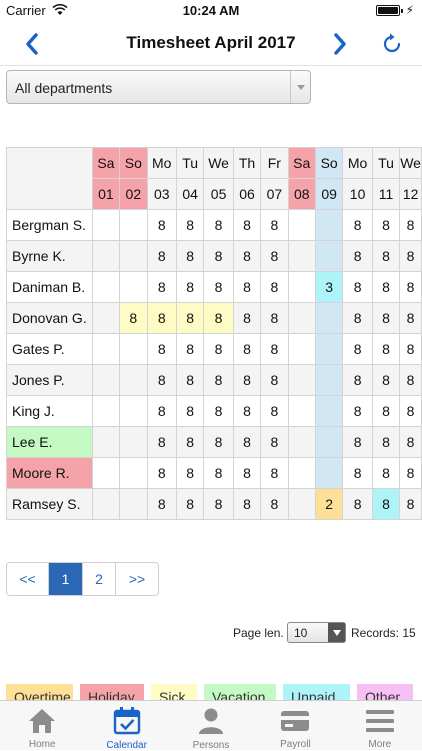 This screenshot has width=422, height=751. What do you see at coordinates (49, 442) in the screenshot?
I see `employee-name-cell: Lee E.` at bounding box center [49, 442].